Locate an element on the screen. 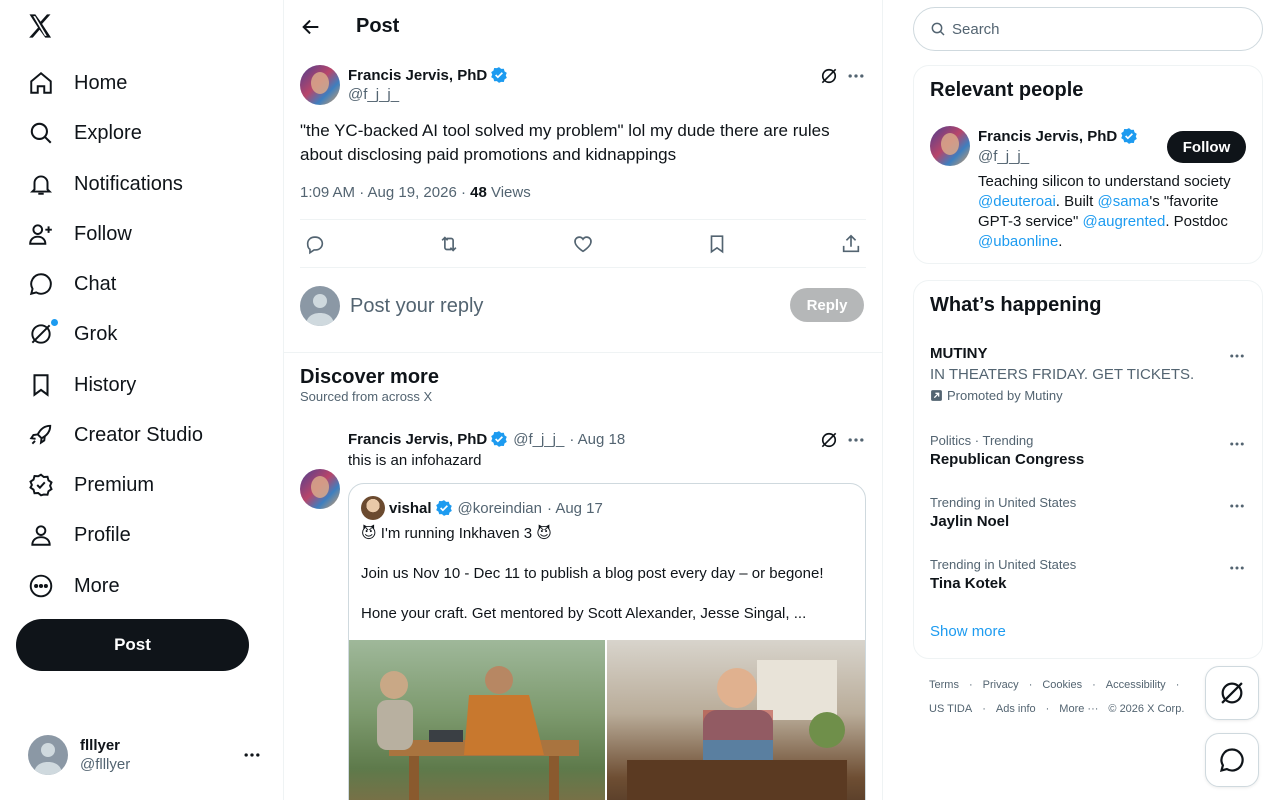  x-logo-icon is located at coordinates (42, 28).